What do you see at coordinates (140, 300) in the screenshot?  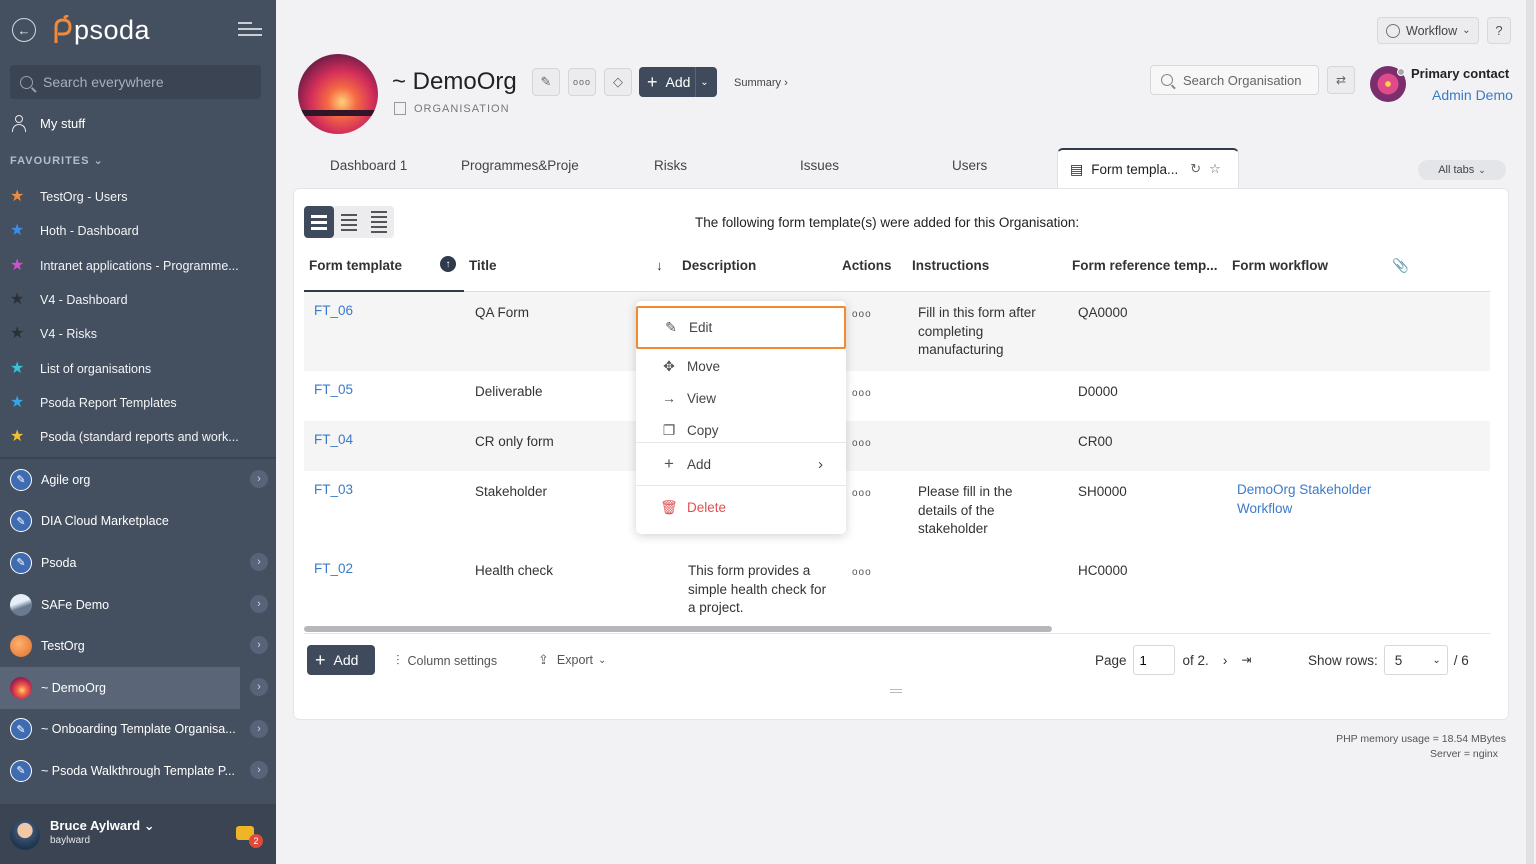 I see `favourite-item: ★ V4 - Dashboard` at bounding box center [140, 300].